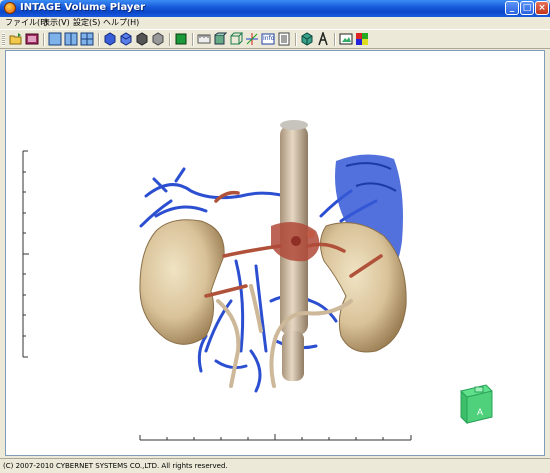 This screenshot has width=550, height=473. I want to click on render-blue-shape-icon, so click(126, 39).